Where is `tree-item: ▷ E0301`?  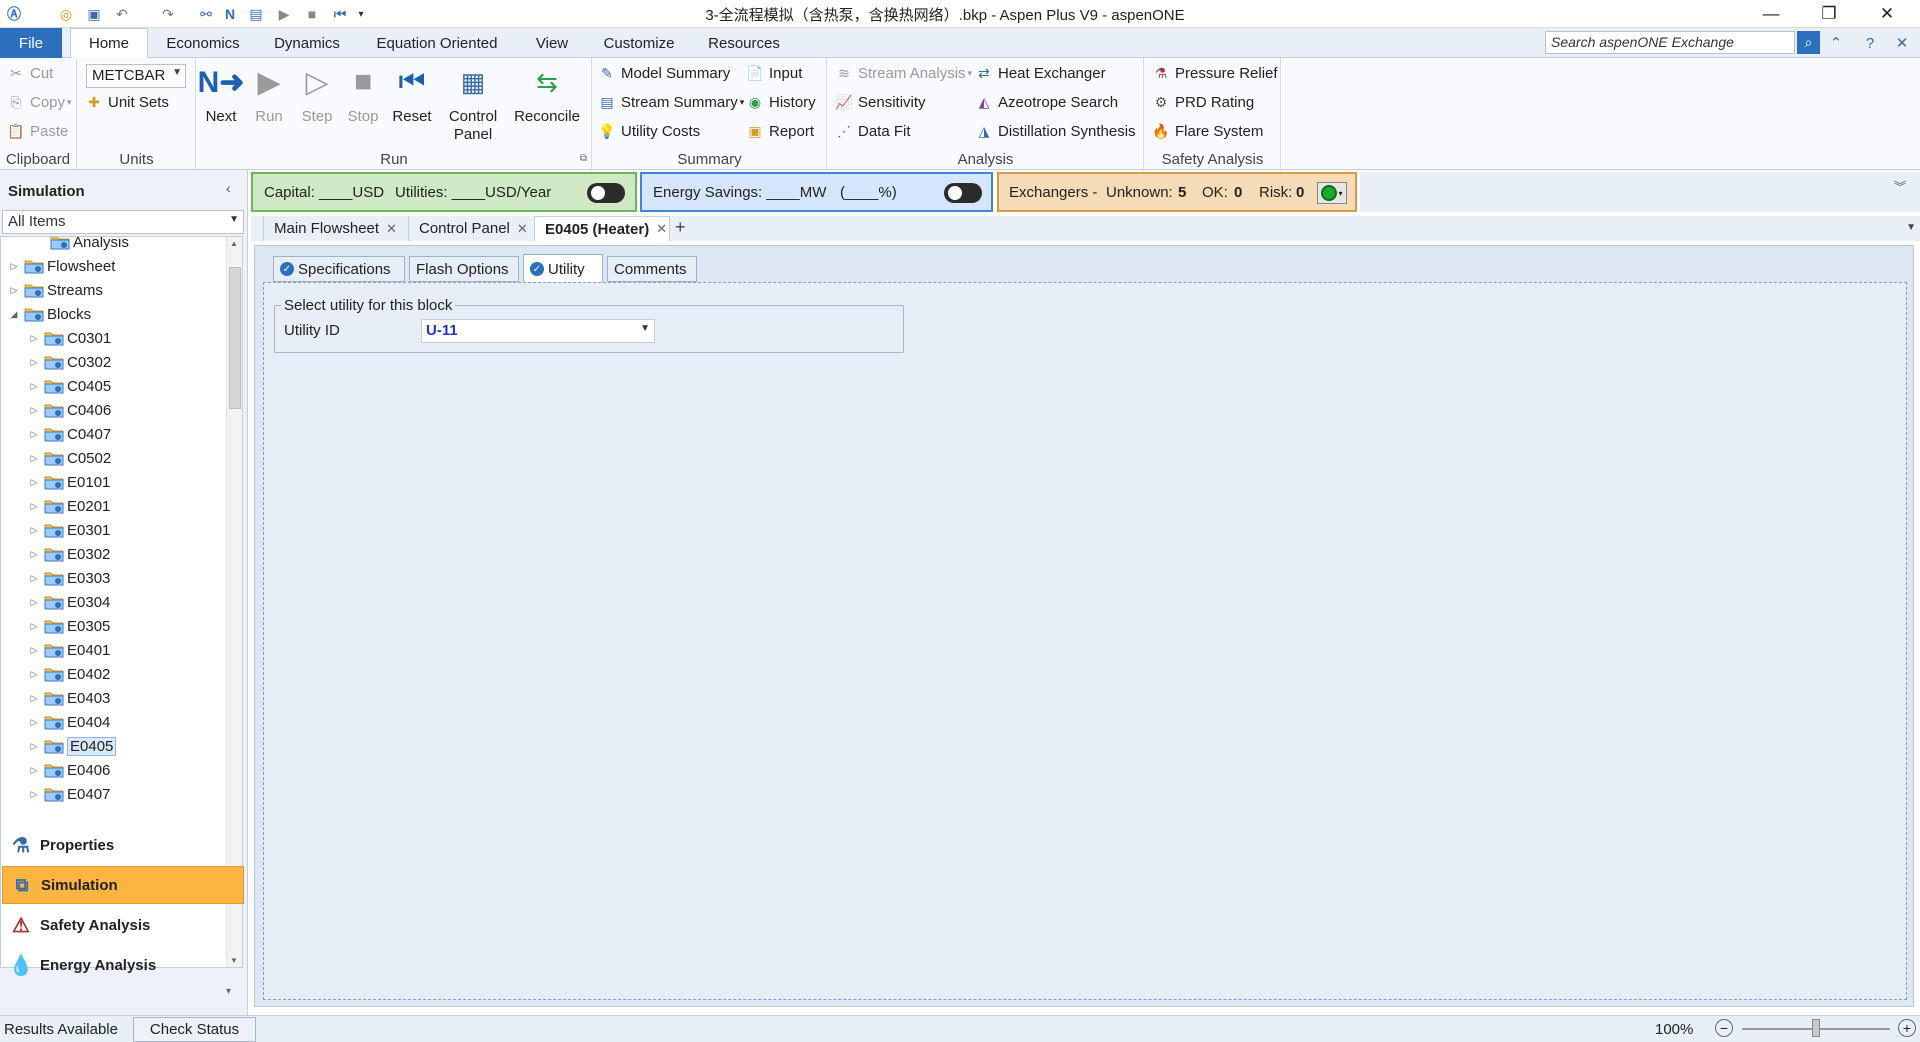
tree-item: ▷ E0301 is located at coordinates (113, 530).